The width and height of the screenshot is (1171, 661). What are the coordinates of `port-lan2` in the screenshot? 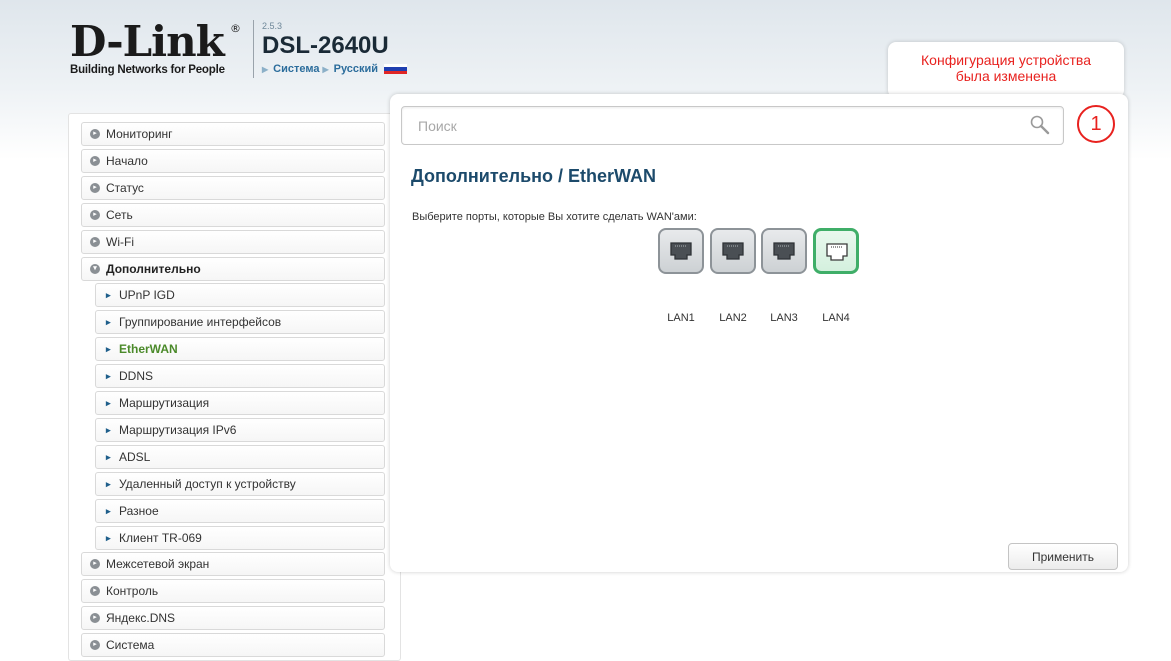 It's located at (733, 251).